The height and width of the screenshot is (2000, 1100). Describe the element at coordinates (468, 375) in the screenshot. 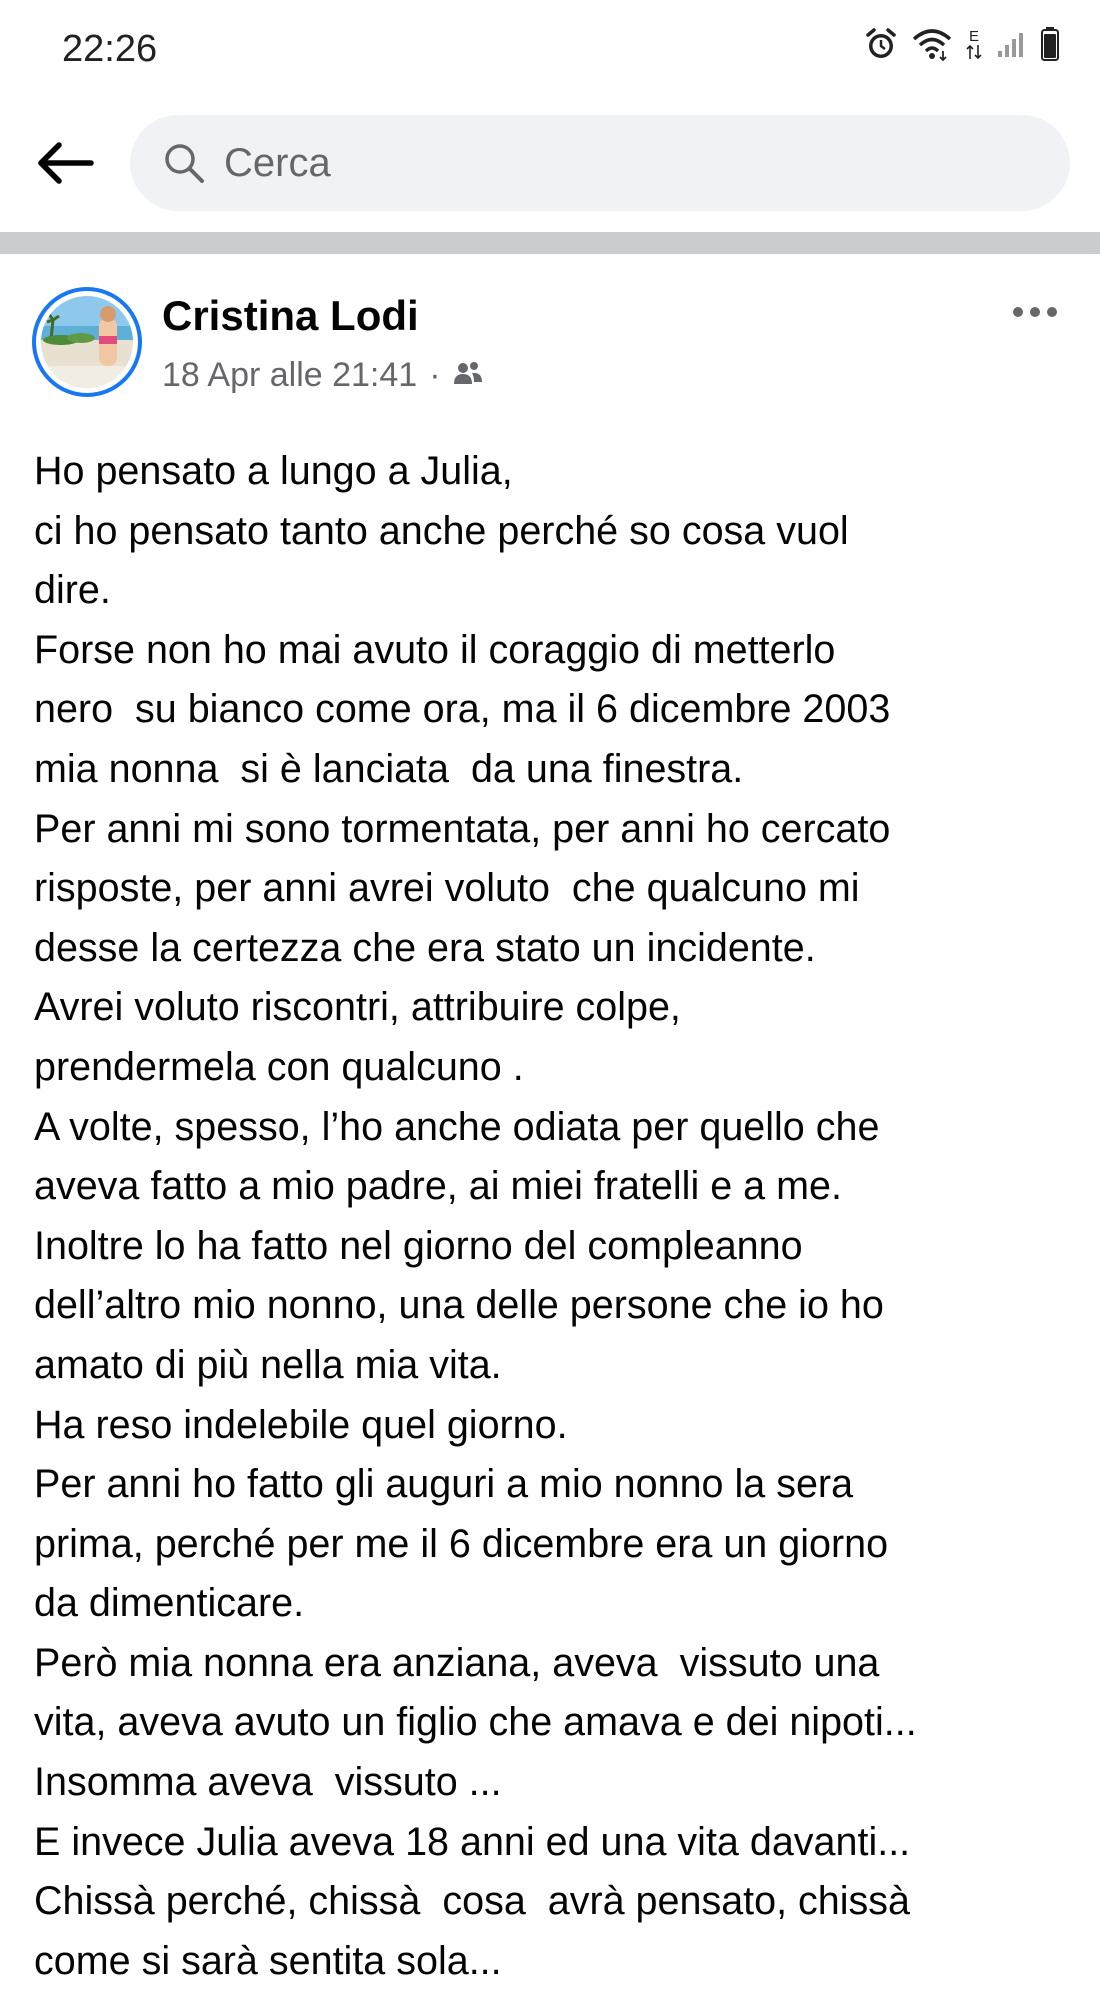

I see `friends-icon` at that location.